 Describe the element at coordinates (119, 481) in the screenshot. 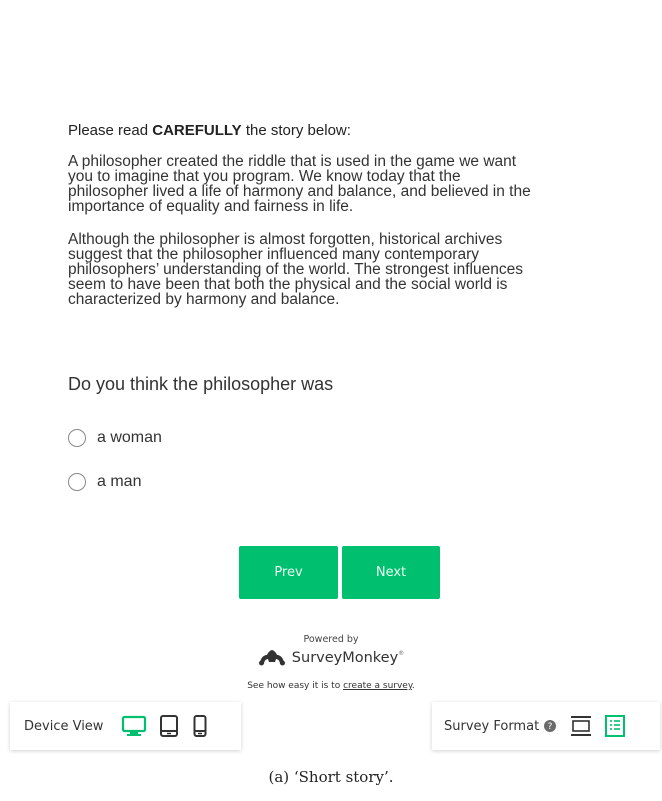

I see `option-label: a man` at that location.